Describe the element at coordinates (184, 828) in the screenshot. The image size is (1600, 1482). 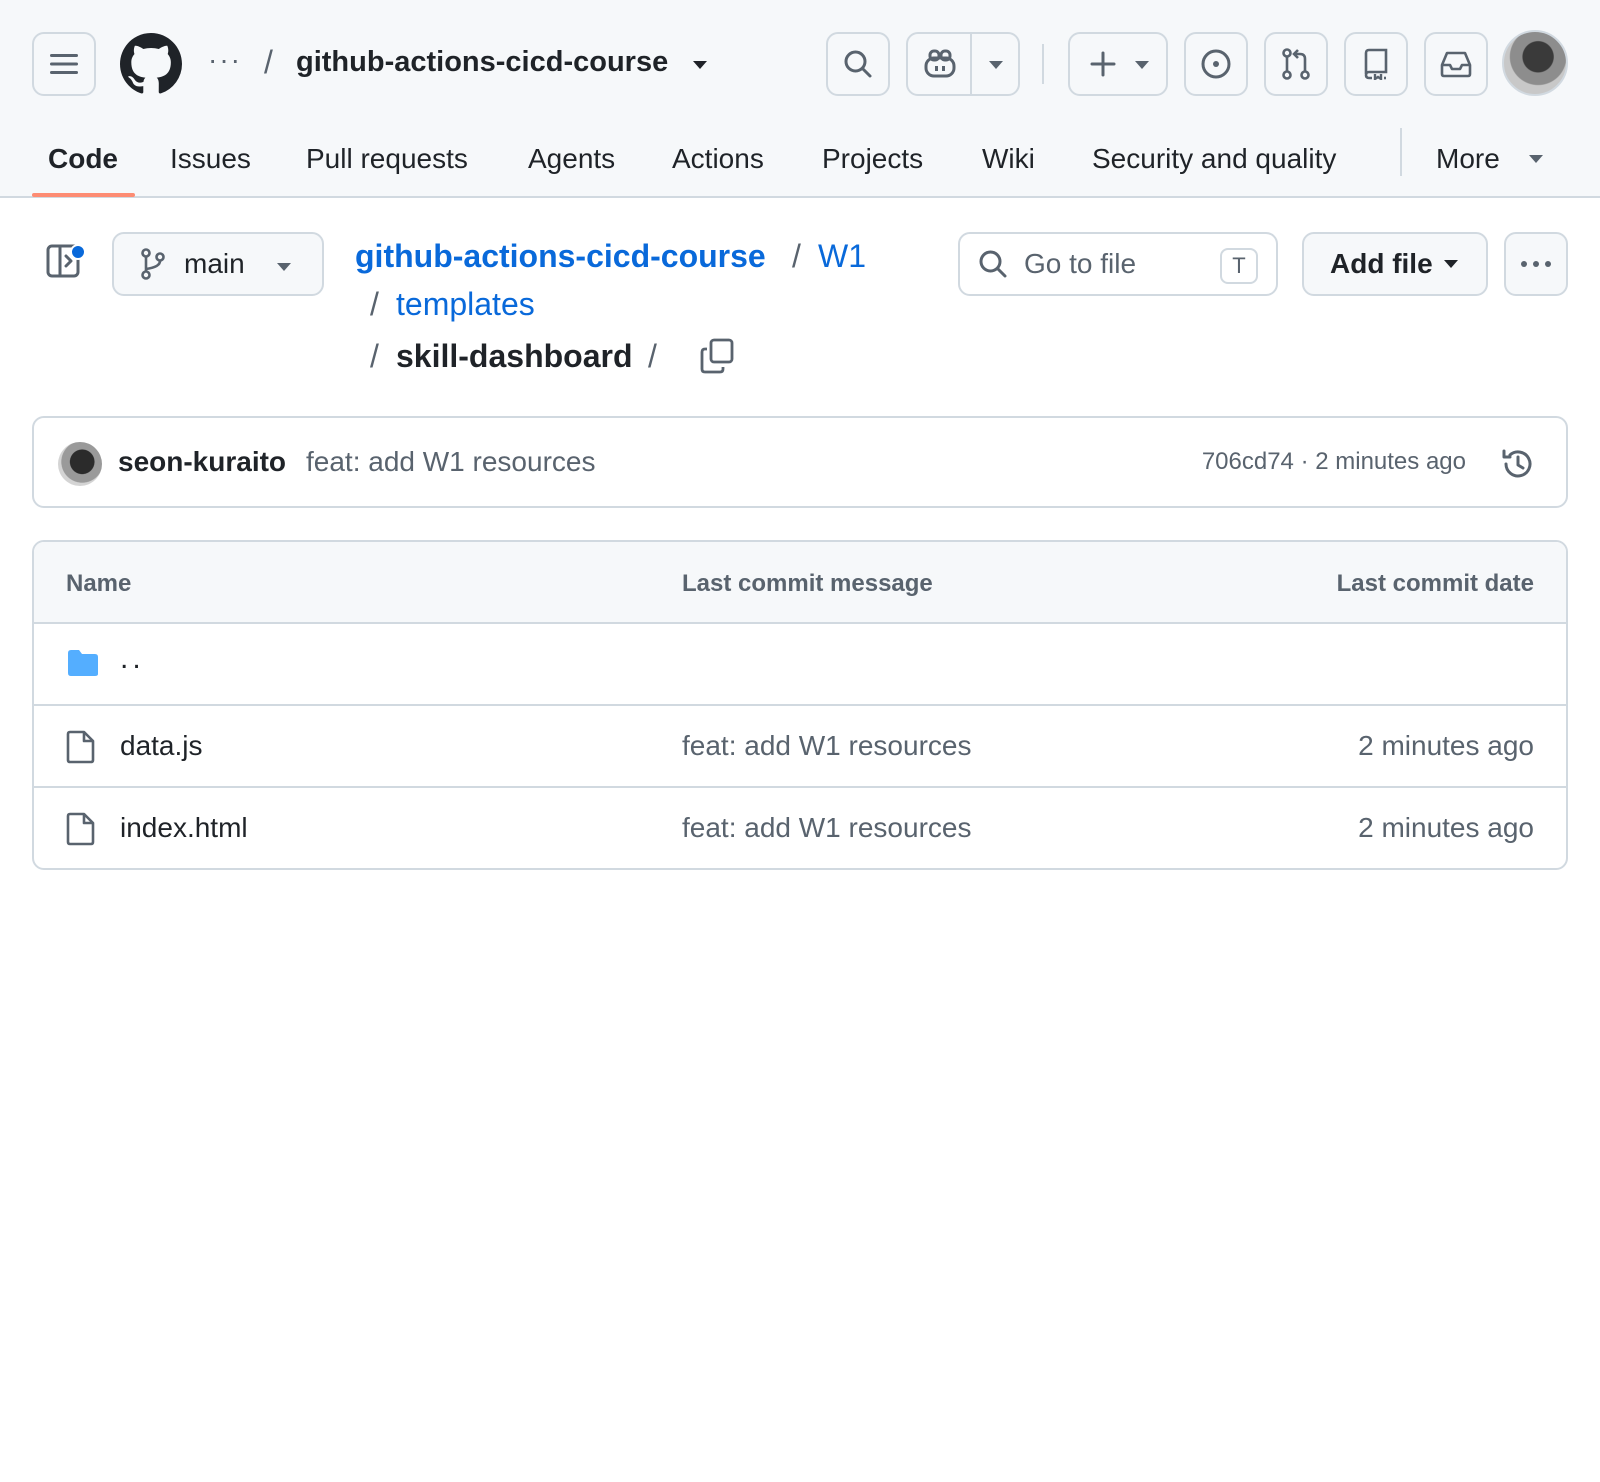
I see `file-name-link: index.html` at that location.